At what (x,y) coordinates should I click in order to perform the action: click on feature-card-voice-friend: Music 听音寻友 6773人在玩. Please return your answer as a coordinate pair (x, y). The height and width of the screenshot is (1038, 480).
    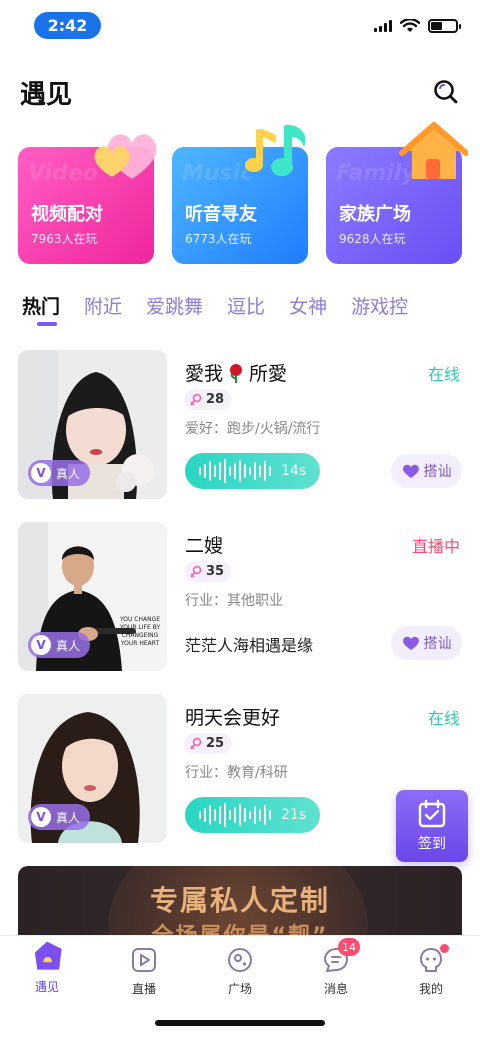
    Looking at the image, I should click on (240, 194).